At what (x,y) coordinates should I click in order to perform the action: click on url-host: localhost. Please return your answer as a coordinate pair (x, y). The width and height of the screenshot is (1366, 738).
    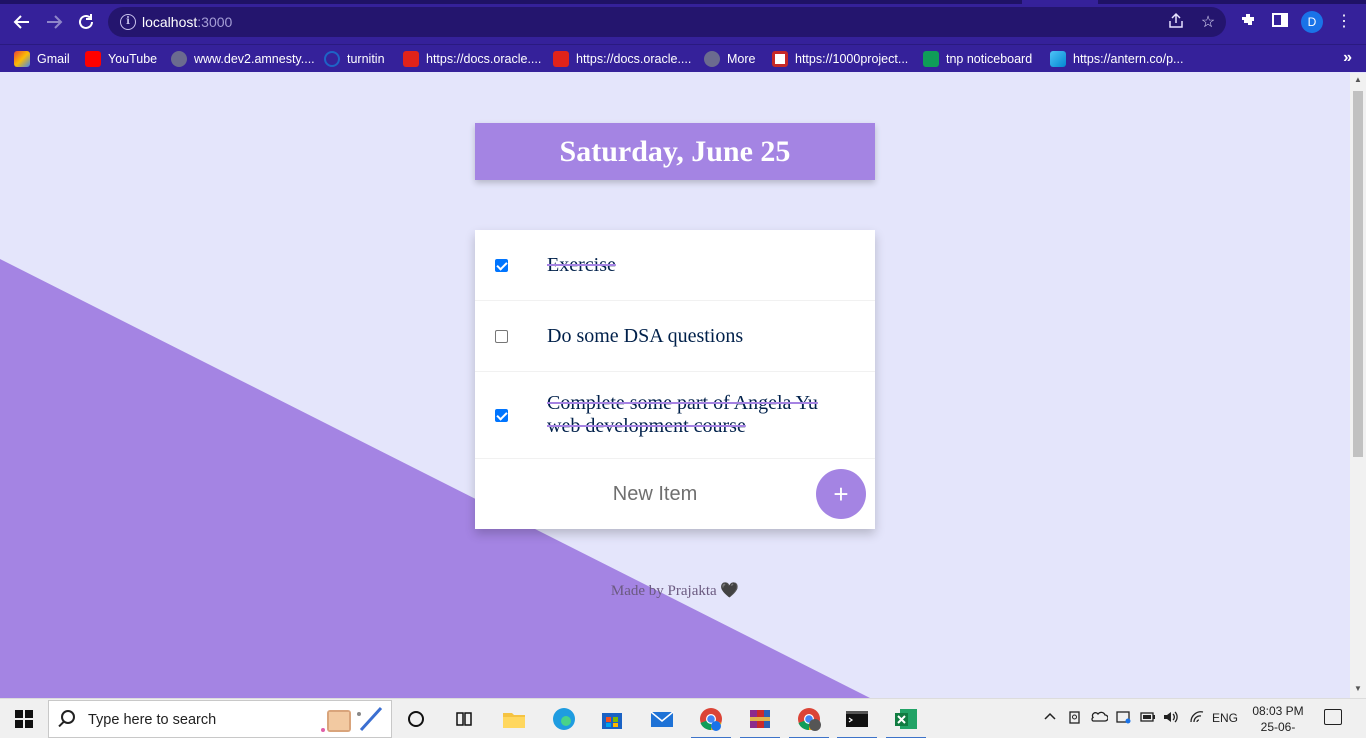
    Looking at the image, I should click on (170, 22).